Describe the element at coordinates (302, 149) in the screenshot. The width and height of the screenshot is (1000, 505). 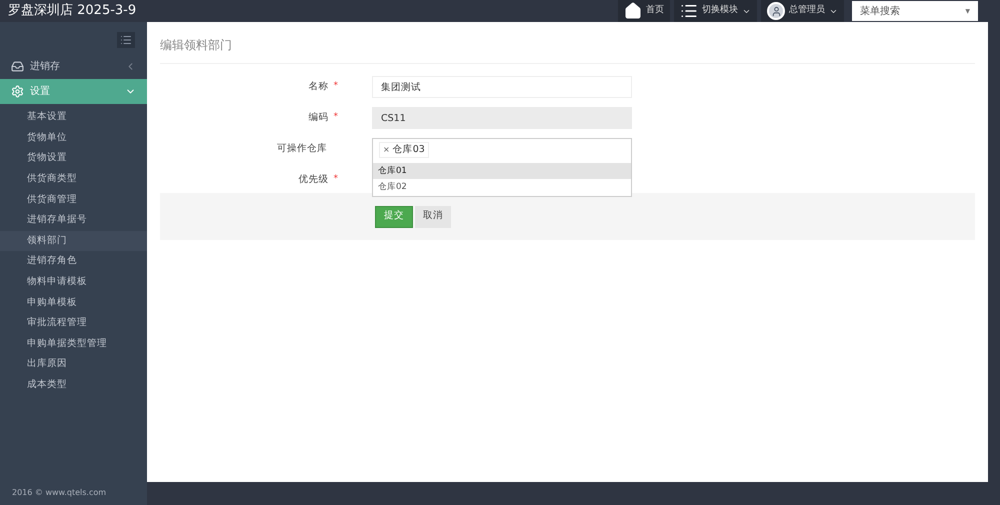
I see `field-label: 可操作仓库` at that location.